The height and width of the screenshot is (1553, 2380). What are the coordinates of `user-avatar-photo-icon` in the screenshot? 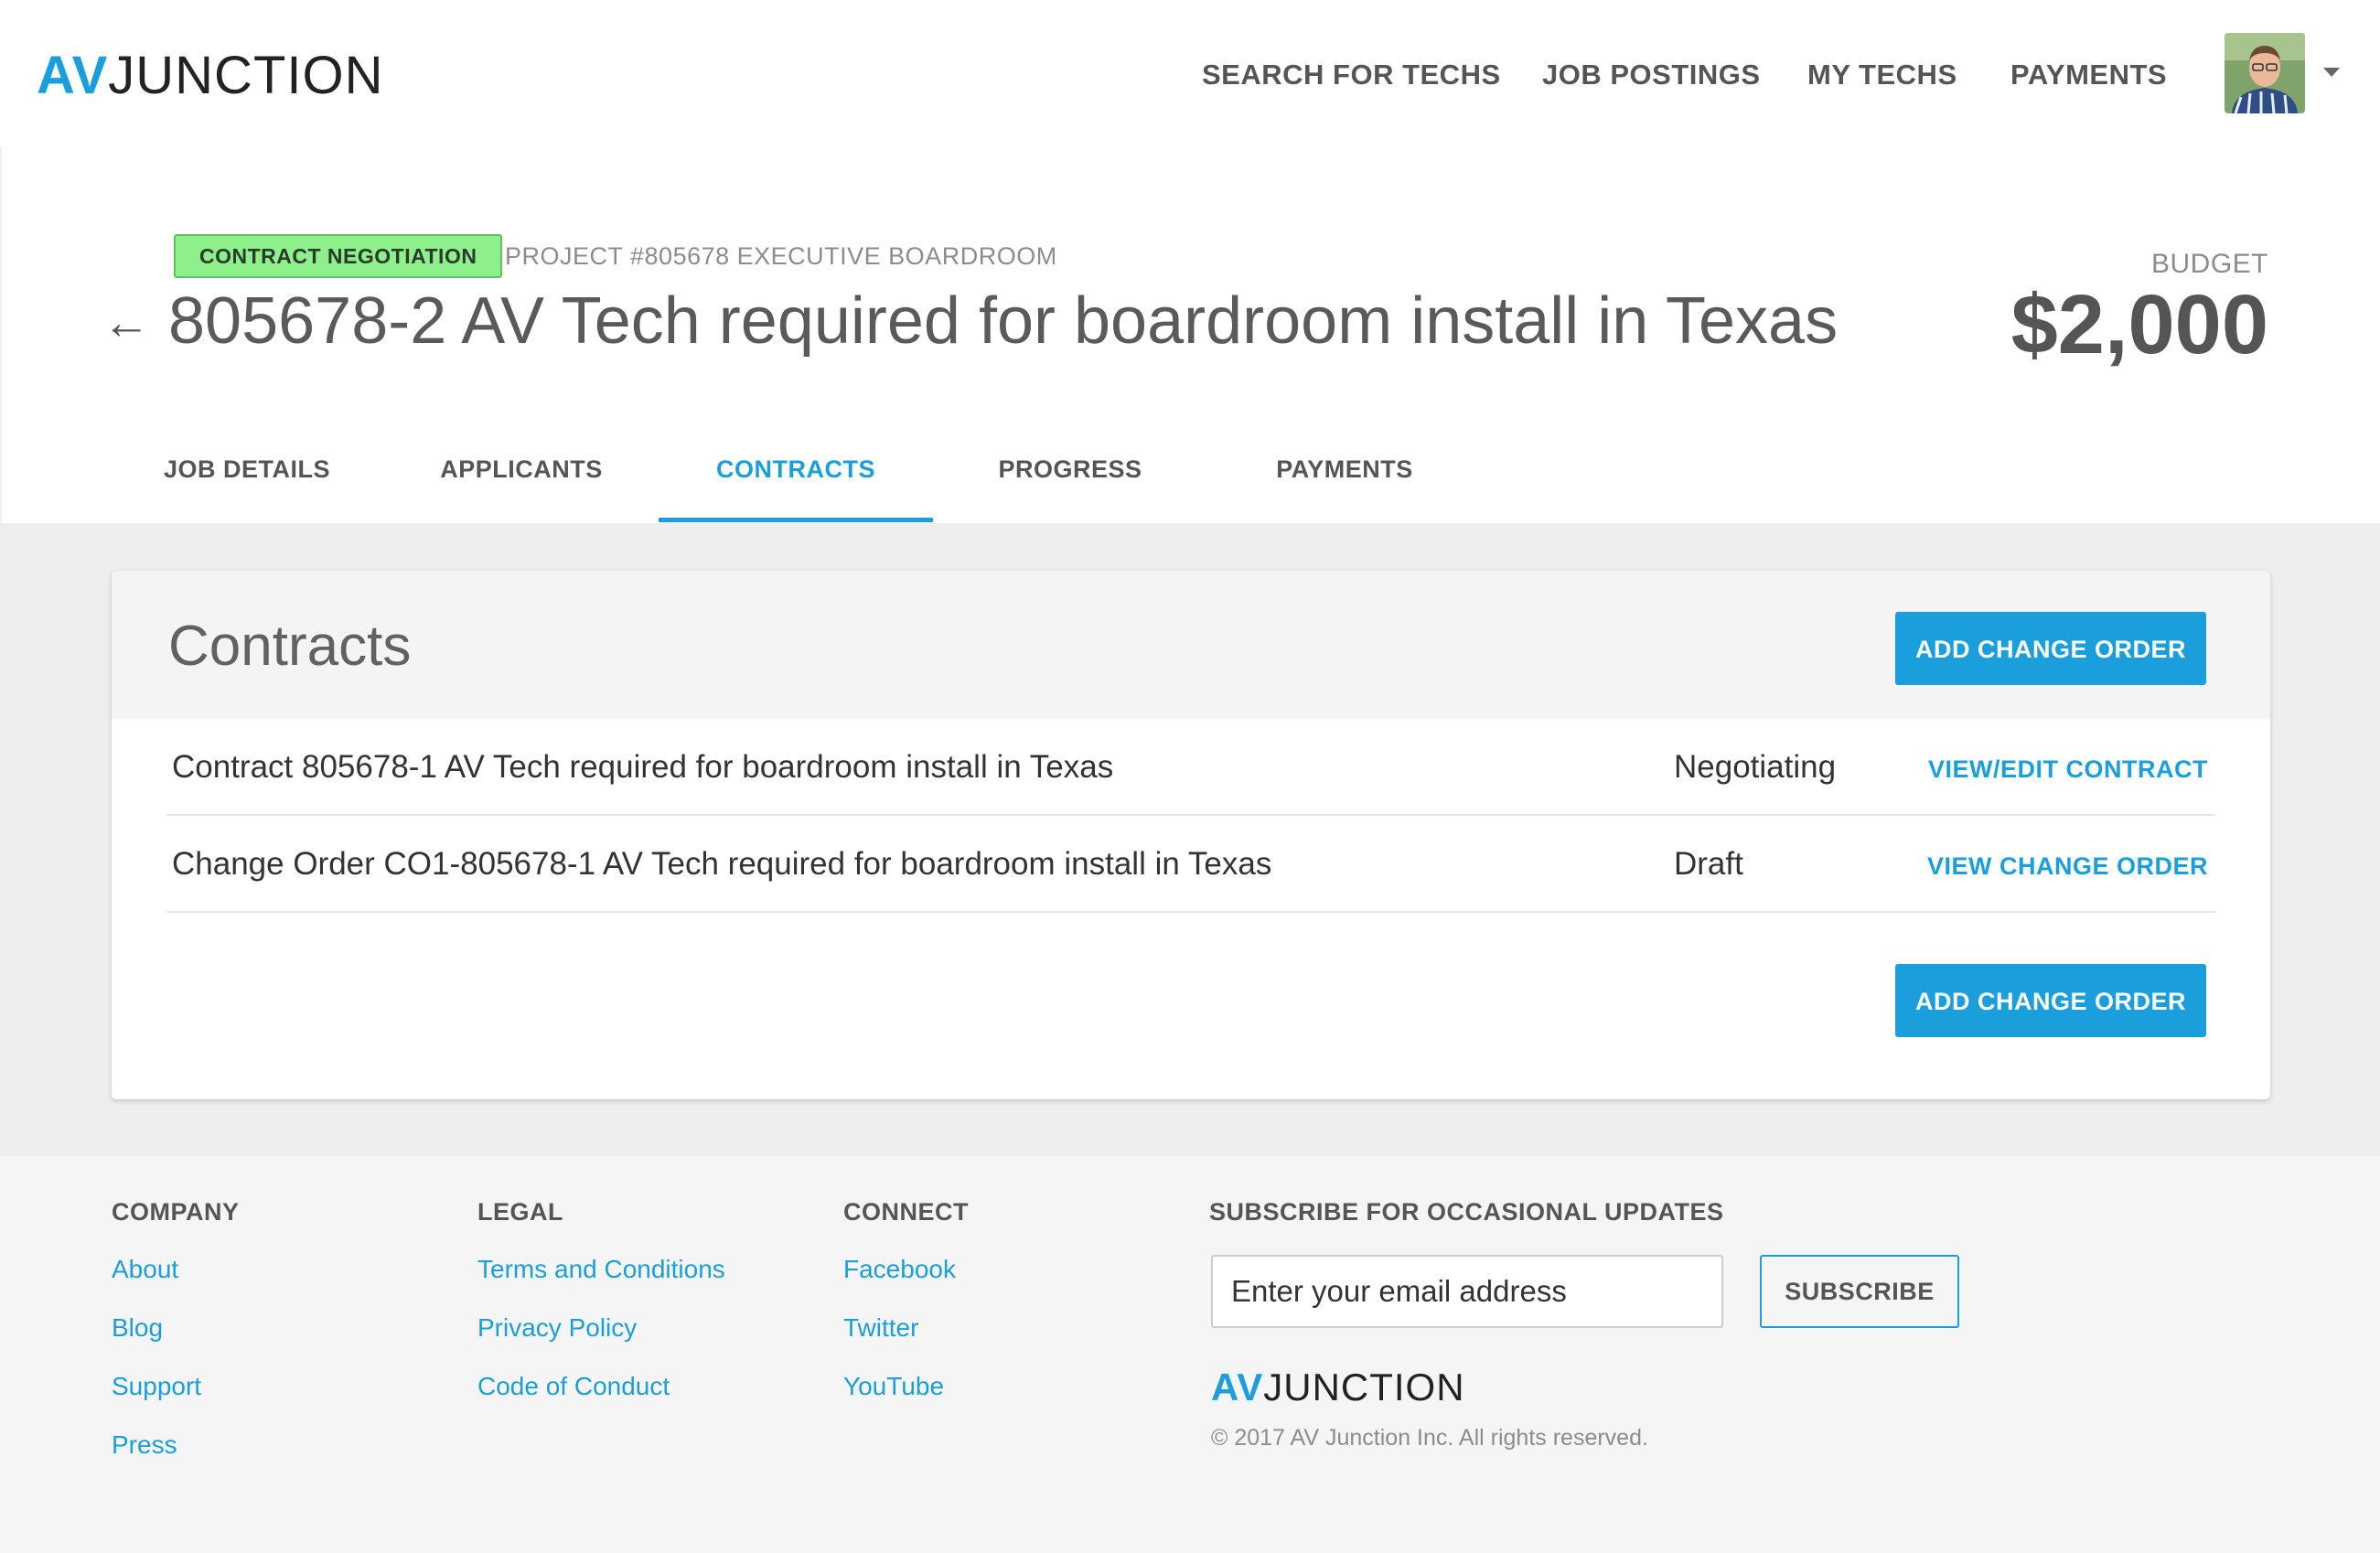 It's located at (2265, 73).